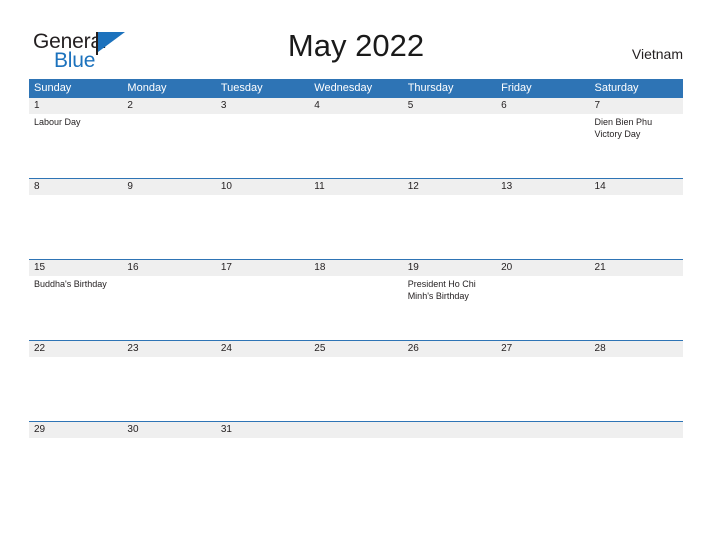 Image resolution: width=712 pixels, height=550 pixels. I want to click on day-number: 27, so click(542, 349).